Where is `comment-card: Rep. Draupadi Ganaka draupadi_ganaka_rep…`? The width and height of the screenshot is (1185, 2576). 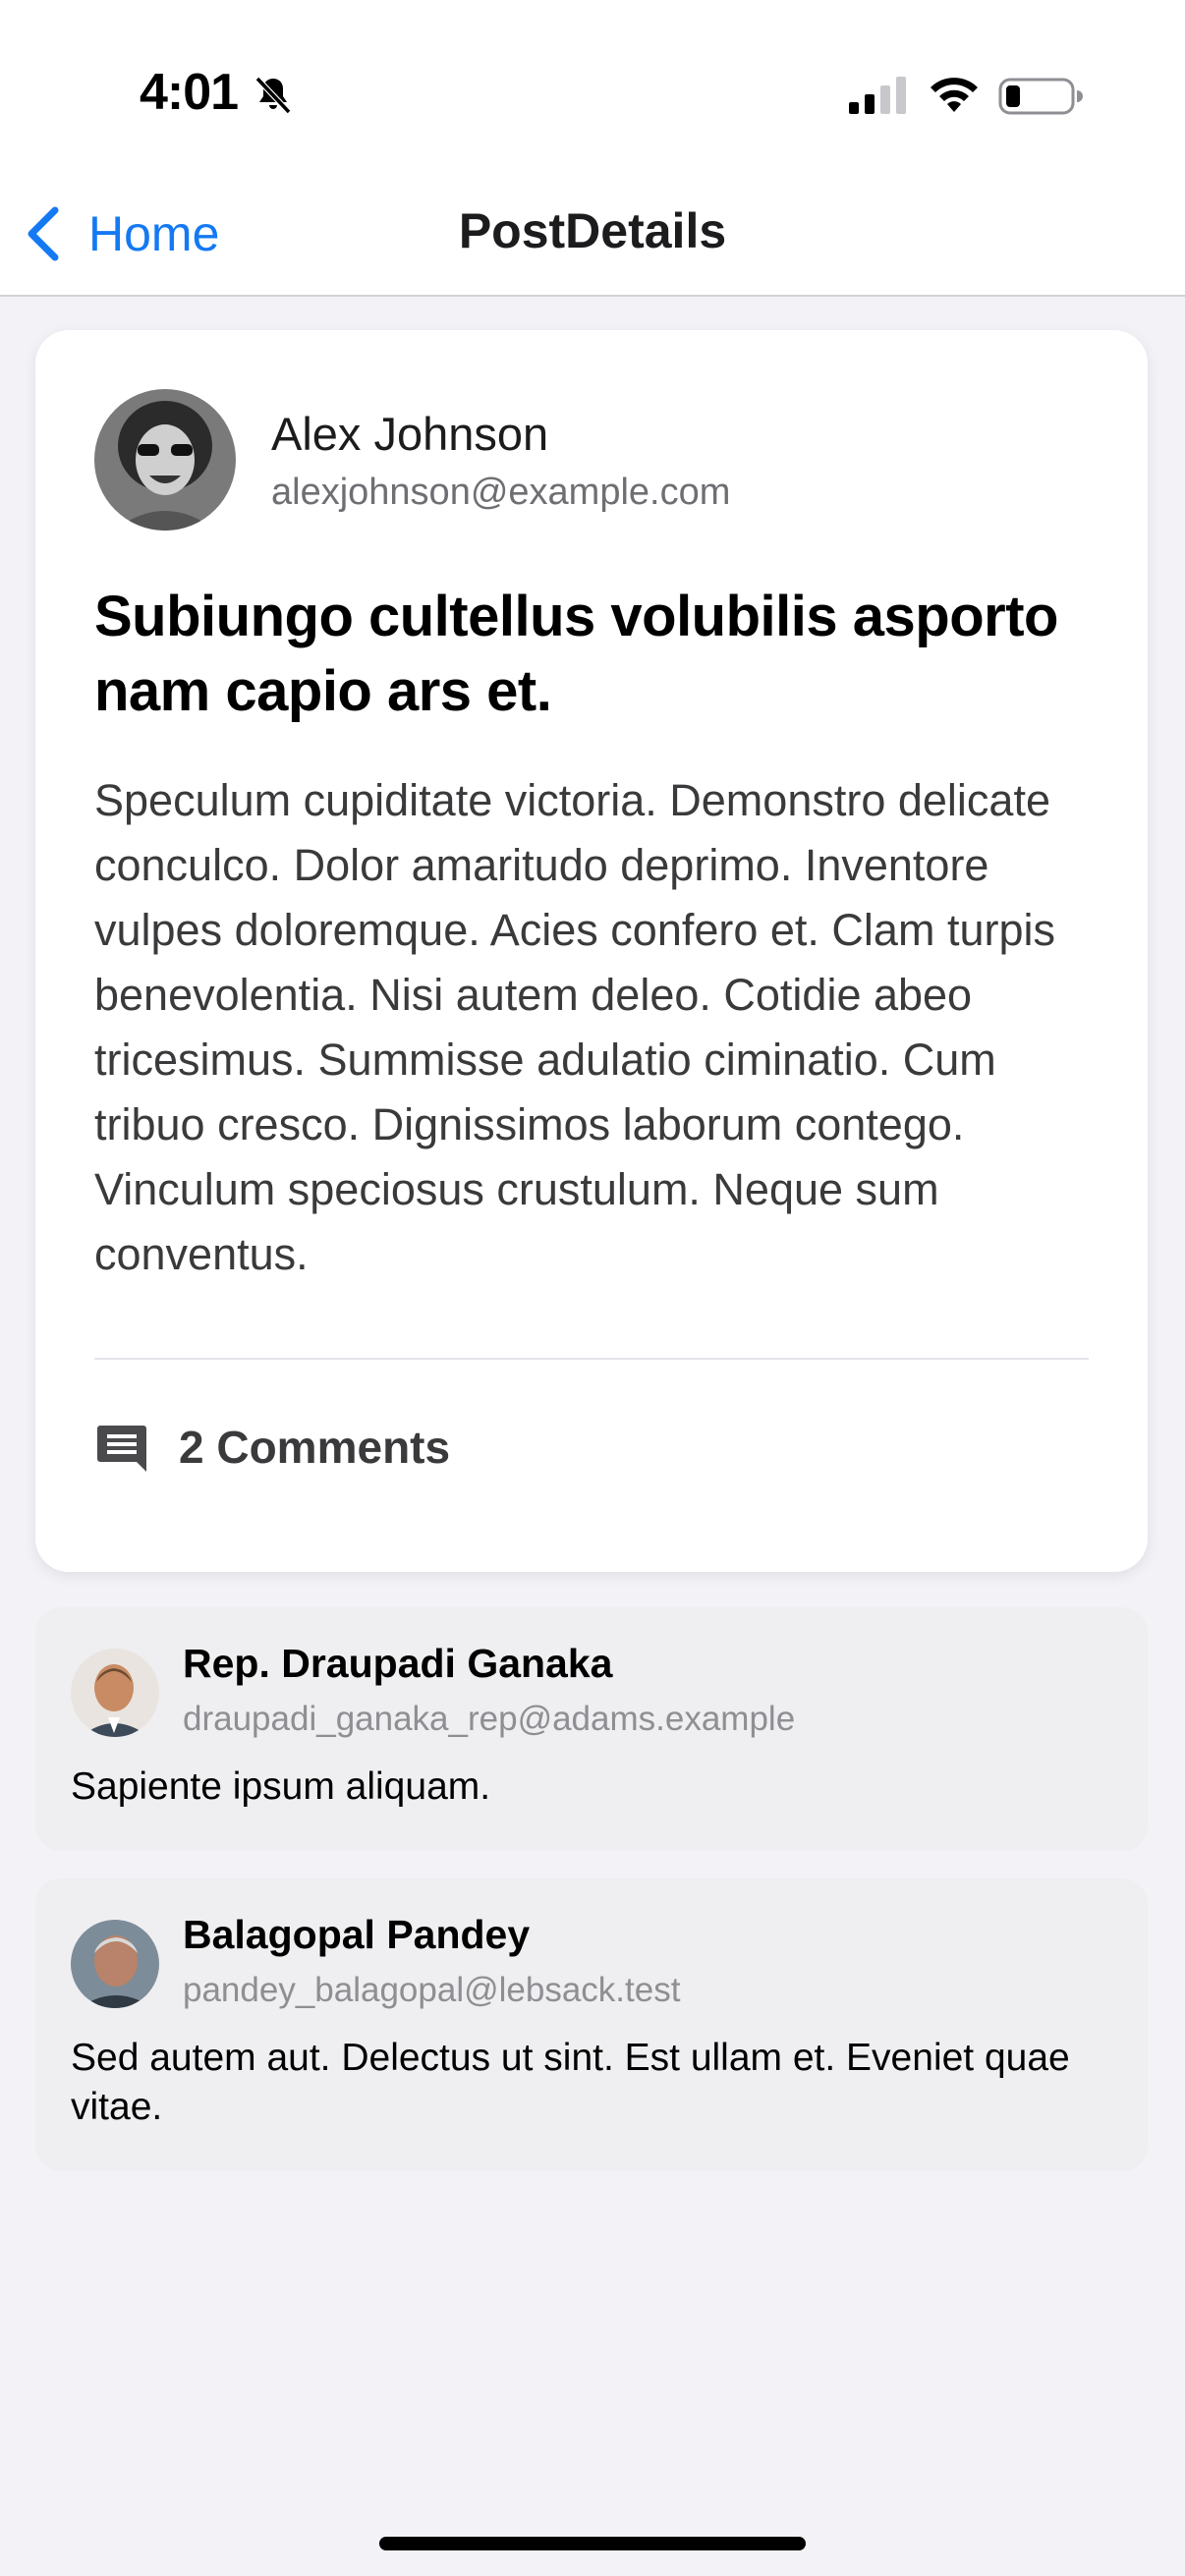 comment-card: Rep. Draupadi Ganaka draupadi_ganaka_rep… is located at coordinates (592, 1729).